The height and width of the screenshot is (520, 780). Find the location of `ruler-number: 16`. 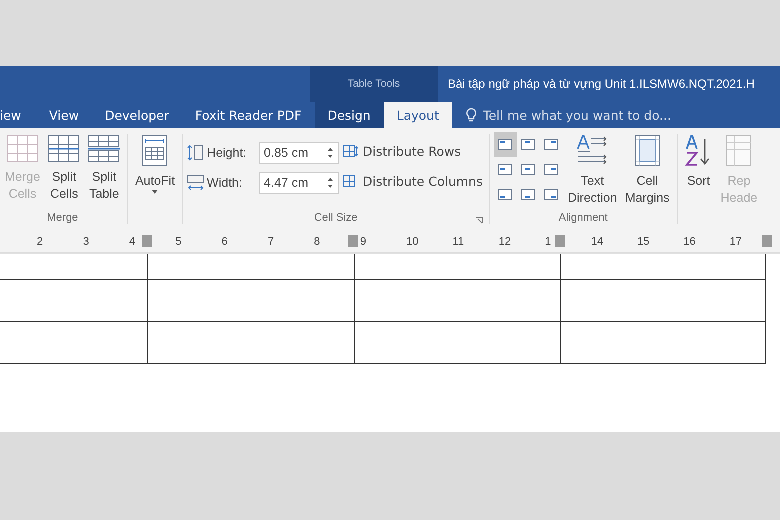

ruler-number: 16 is located at coordinates (690, 242).